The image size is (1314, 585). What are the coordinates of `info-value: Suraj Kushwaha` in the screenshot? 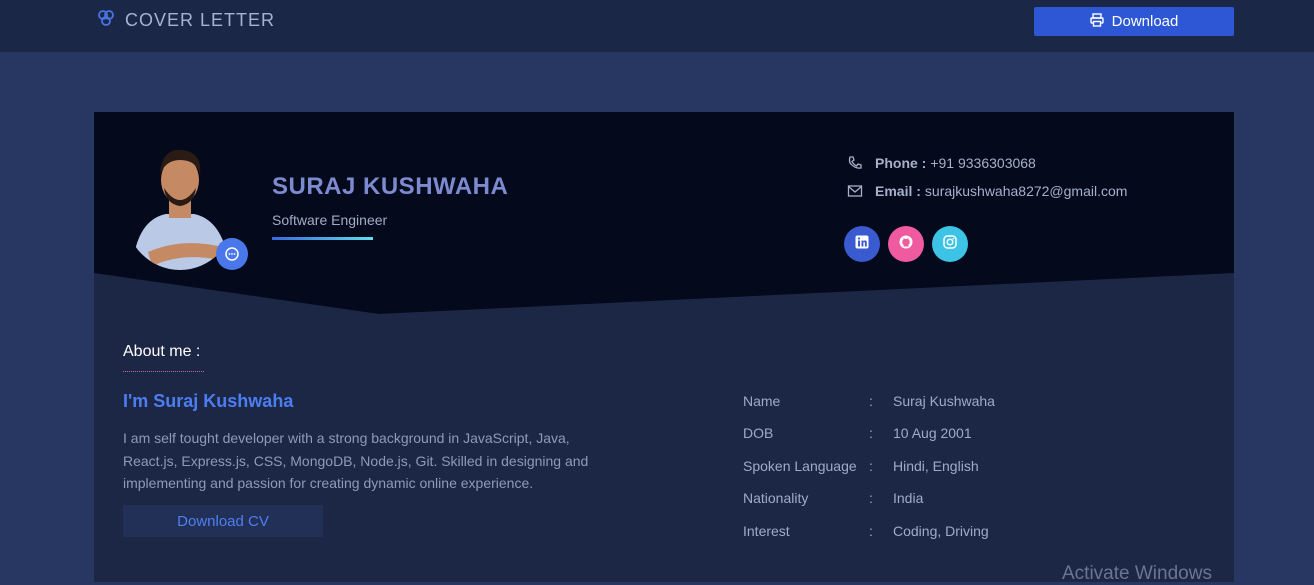 It's located at (944, 401).